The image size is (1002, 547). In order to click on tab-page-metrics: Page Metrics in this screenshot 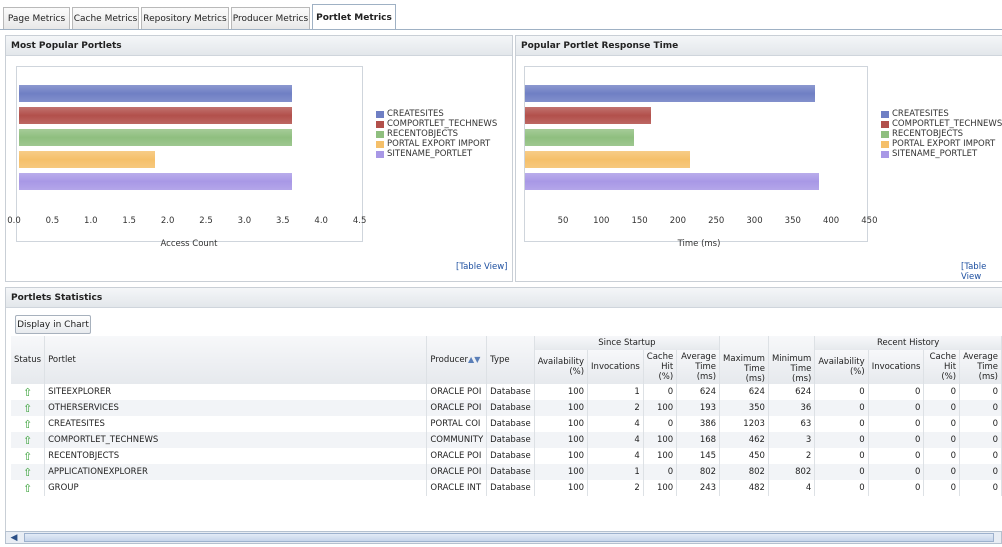, I will do `click(36, 18)`.